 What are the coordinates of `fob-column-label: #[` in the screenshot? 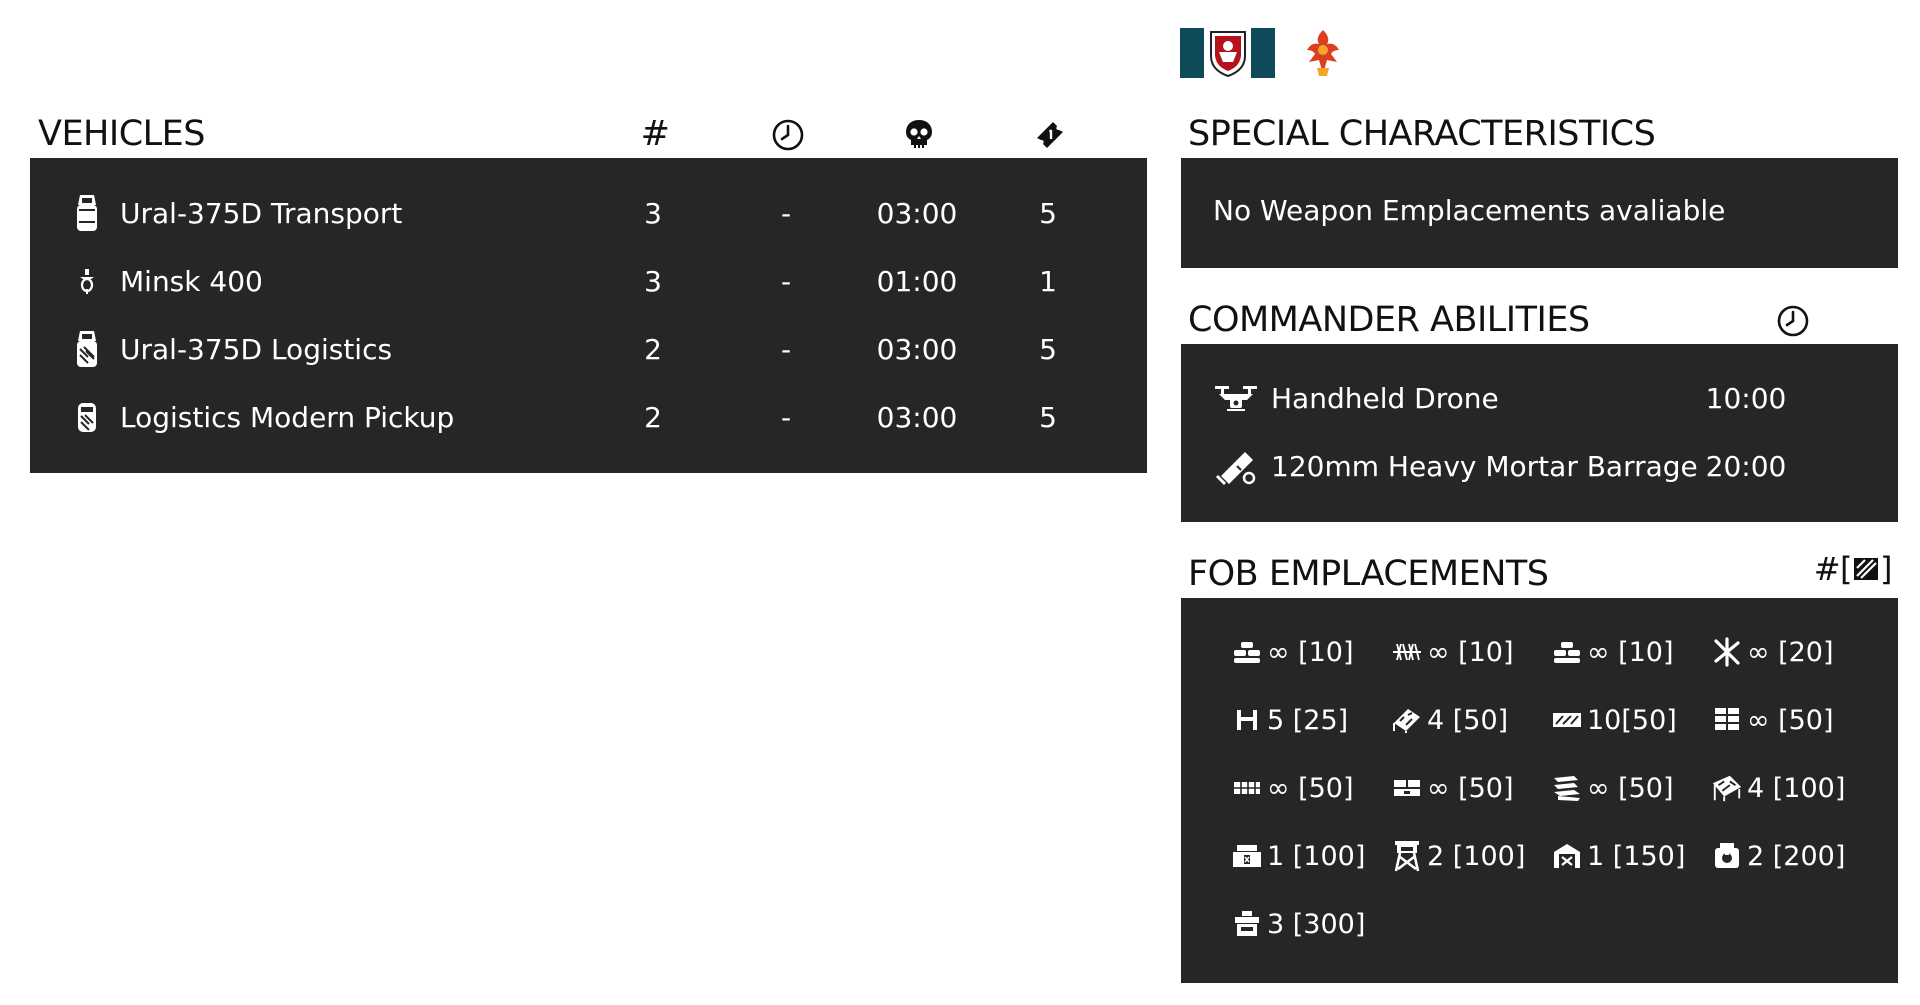 It's located at (1833, 569).